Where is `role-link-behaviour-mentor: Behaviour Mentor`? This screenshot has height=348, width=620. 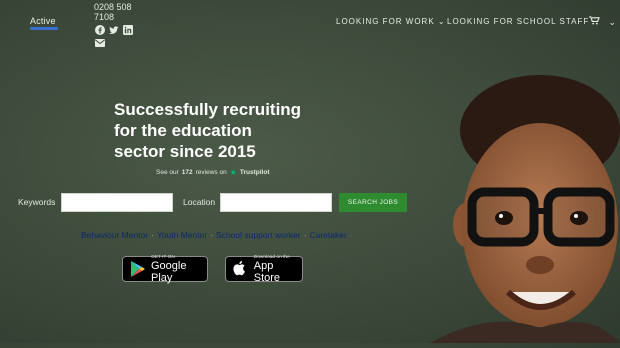
role-link-behaviour-mentor: Behaviour Mentor is located at coordinates (114, 235).